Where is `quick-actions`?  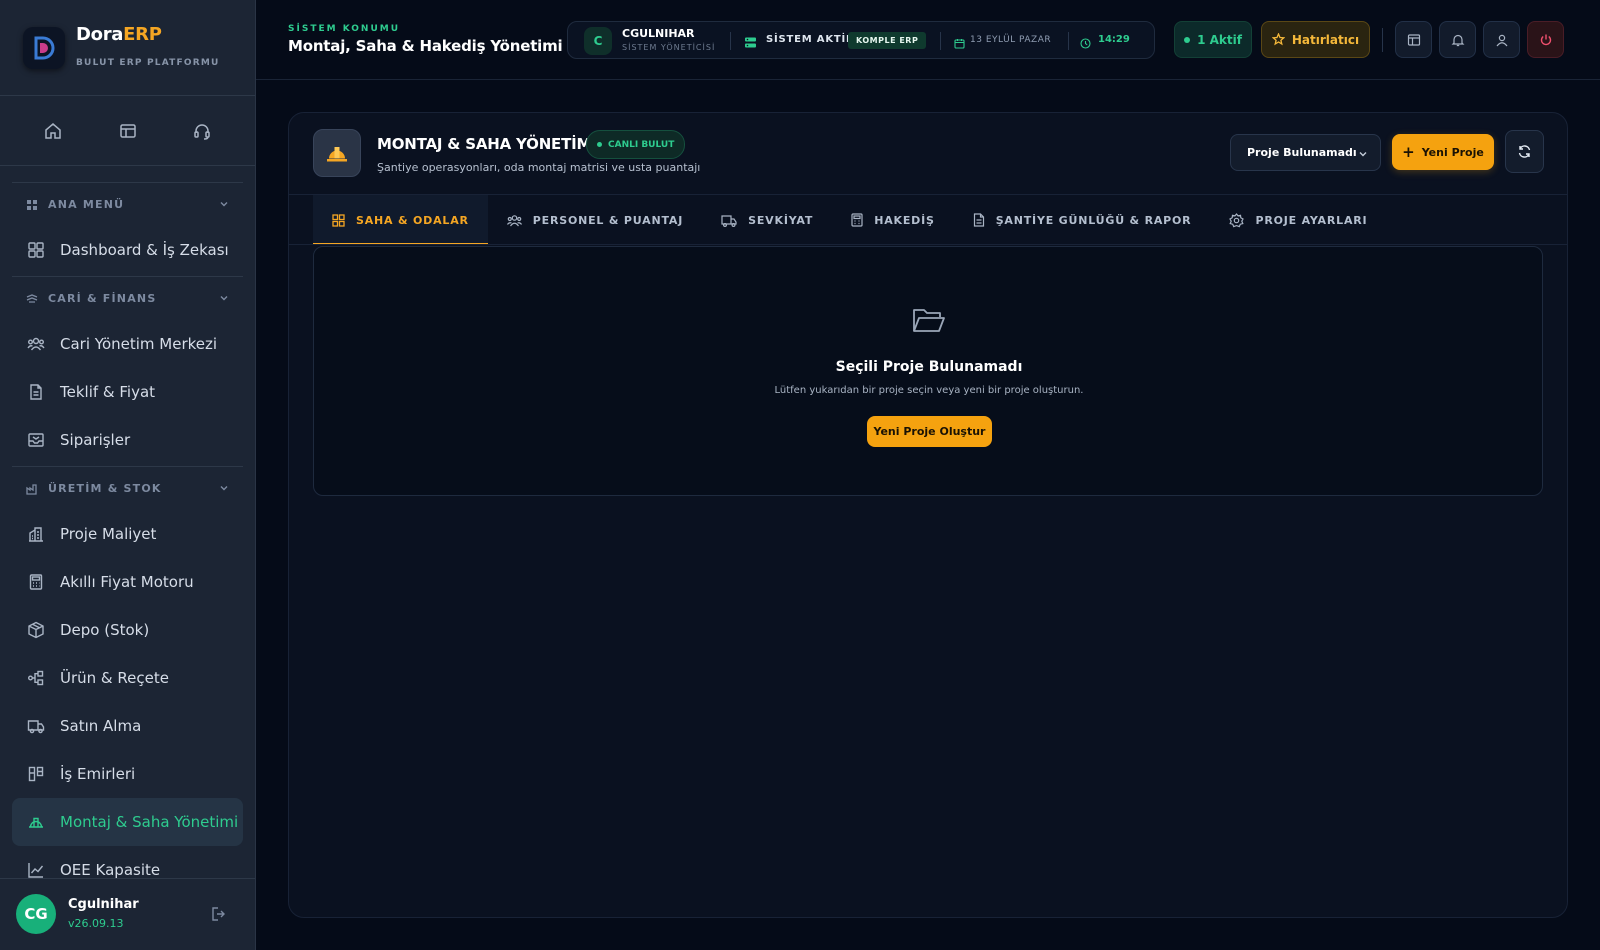
quick-actions is located at coordinates (127, 131).